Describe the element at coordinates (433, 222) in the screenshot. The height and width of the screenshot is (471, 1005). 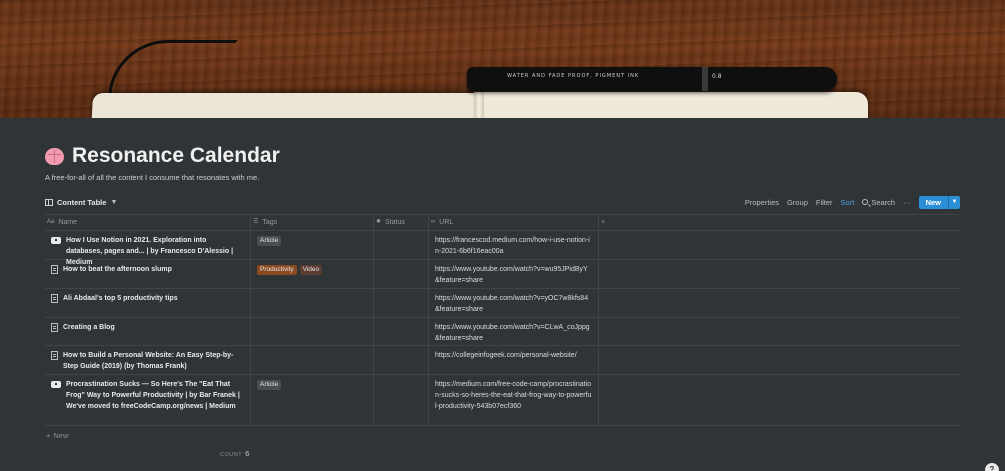
I see `link-icon: ∞` at that location.